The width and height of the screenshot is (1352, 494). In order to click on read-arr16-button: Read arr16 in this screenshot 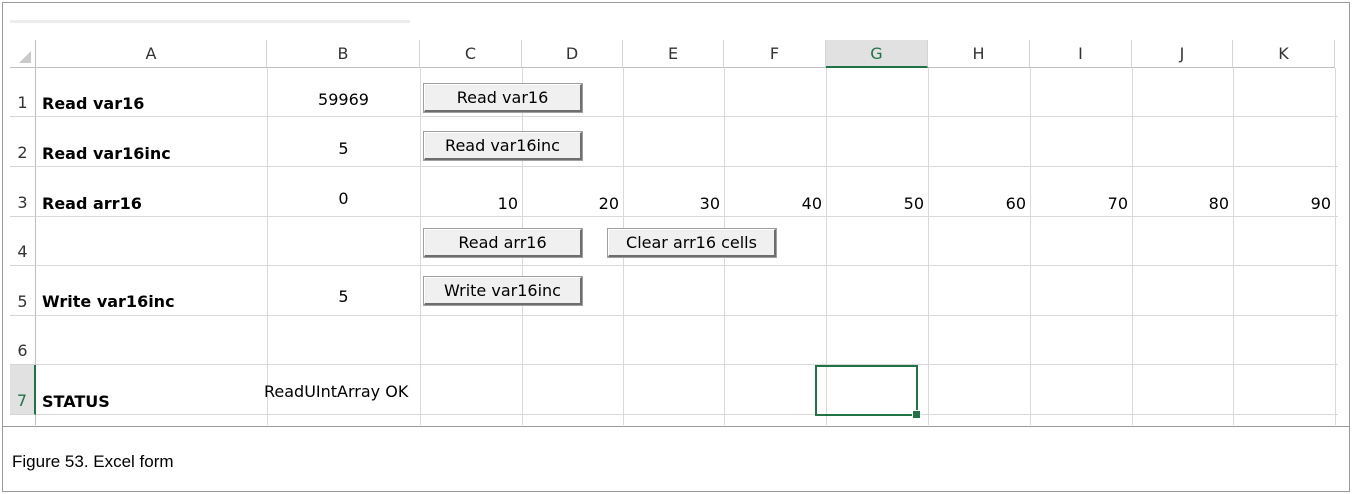, I will do `click(503, 243)`.